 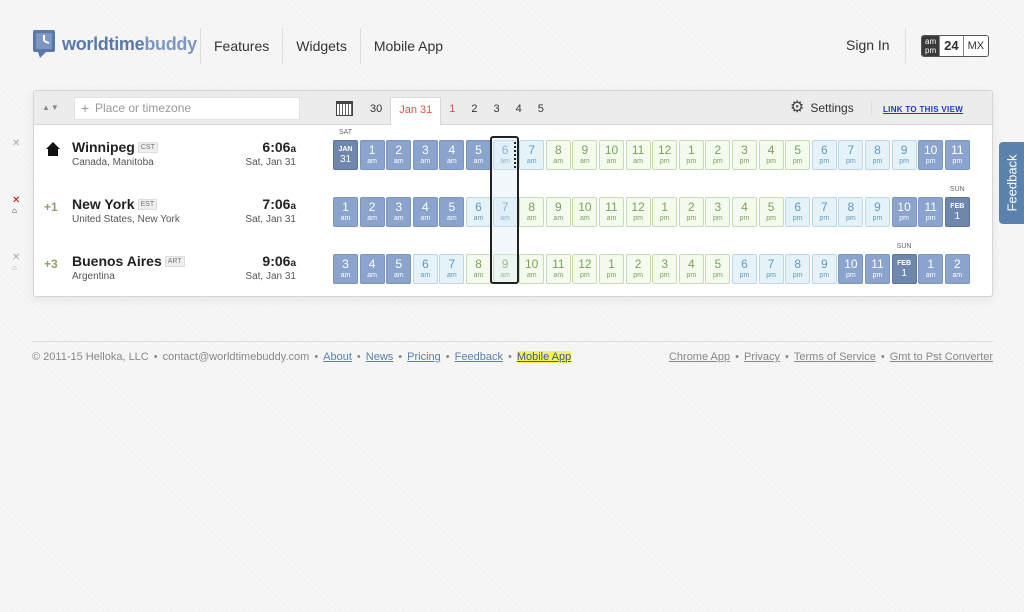 What do you see at coordinates (187, 108) in the screenshot?
I see `place-search-input: + Place or timezone` at bounding box center [187, 108].